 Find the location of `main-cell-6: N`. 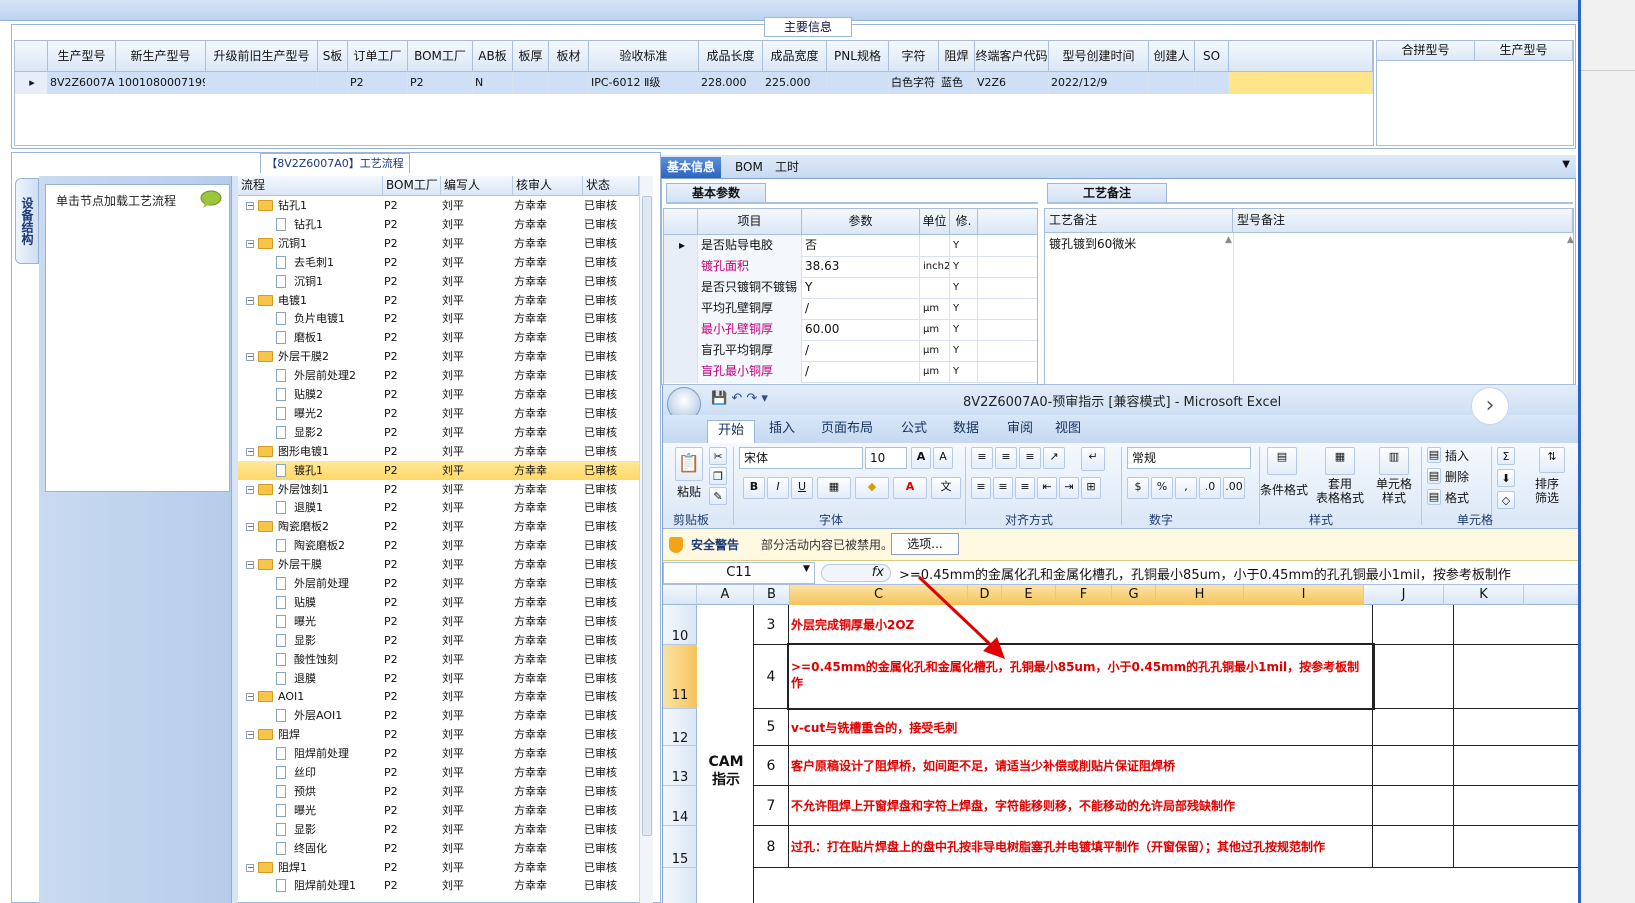

main-cell-6: N is located at coordinates (493, 83).